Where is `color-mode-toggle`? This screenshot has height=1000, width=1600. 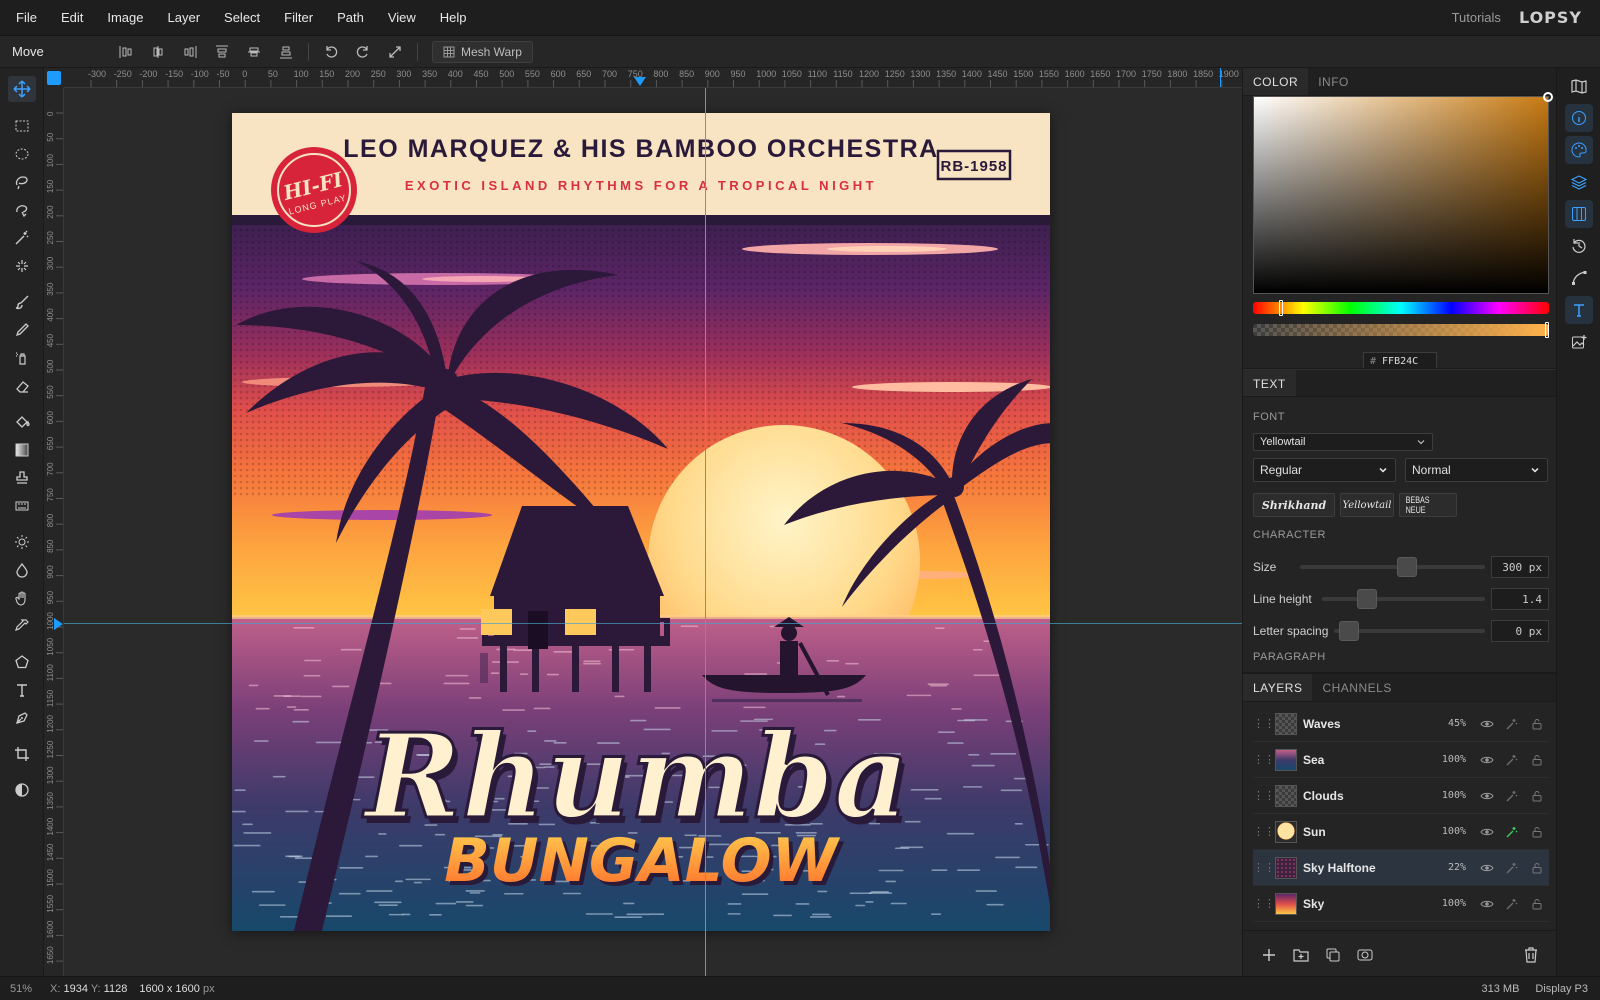
color-mode-toggle is located at coordinates (22, 790).